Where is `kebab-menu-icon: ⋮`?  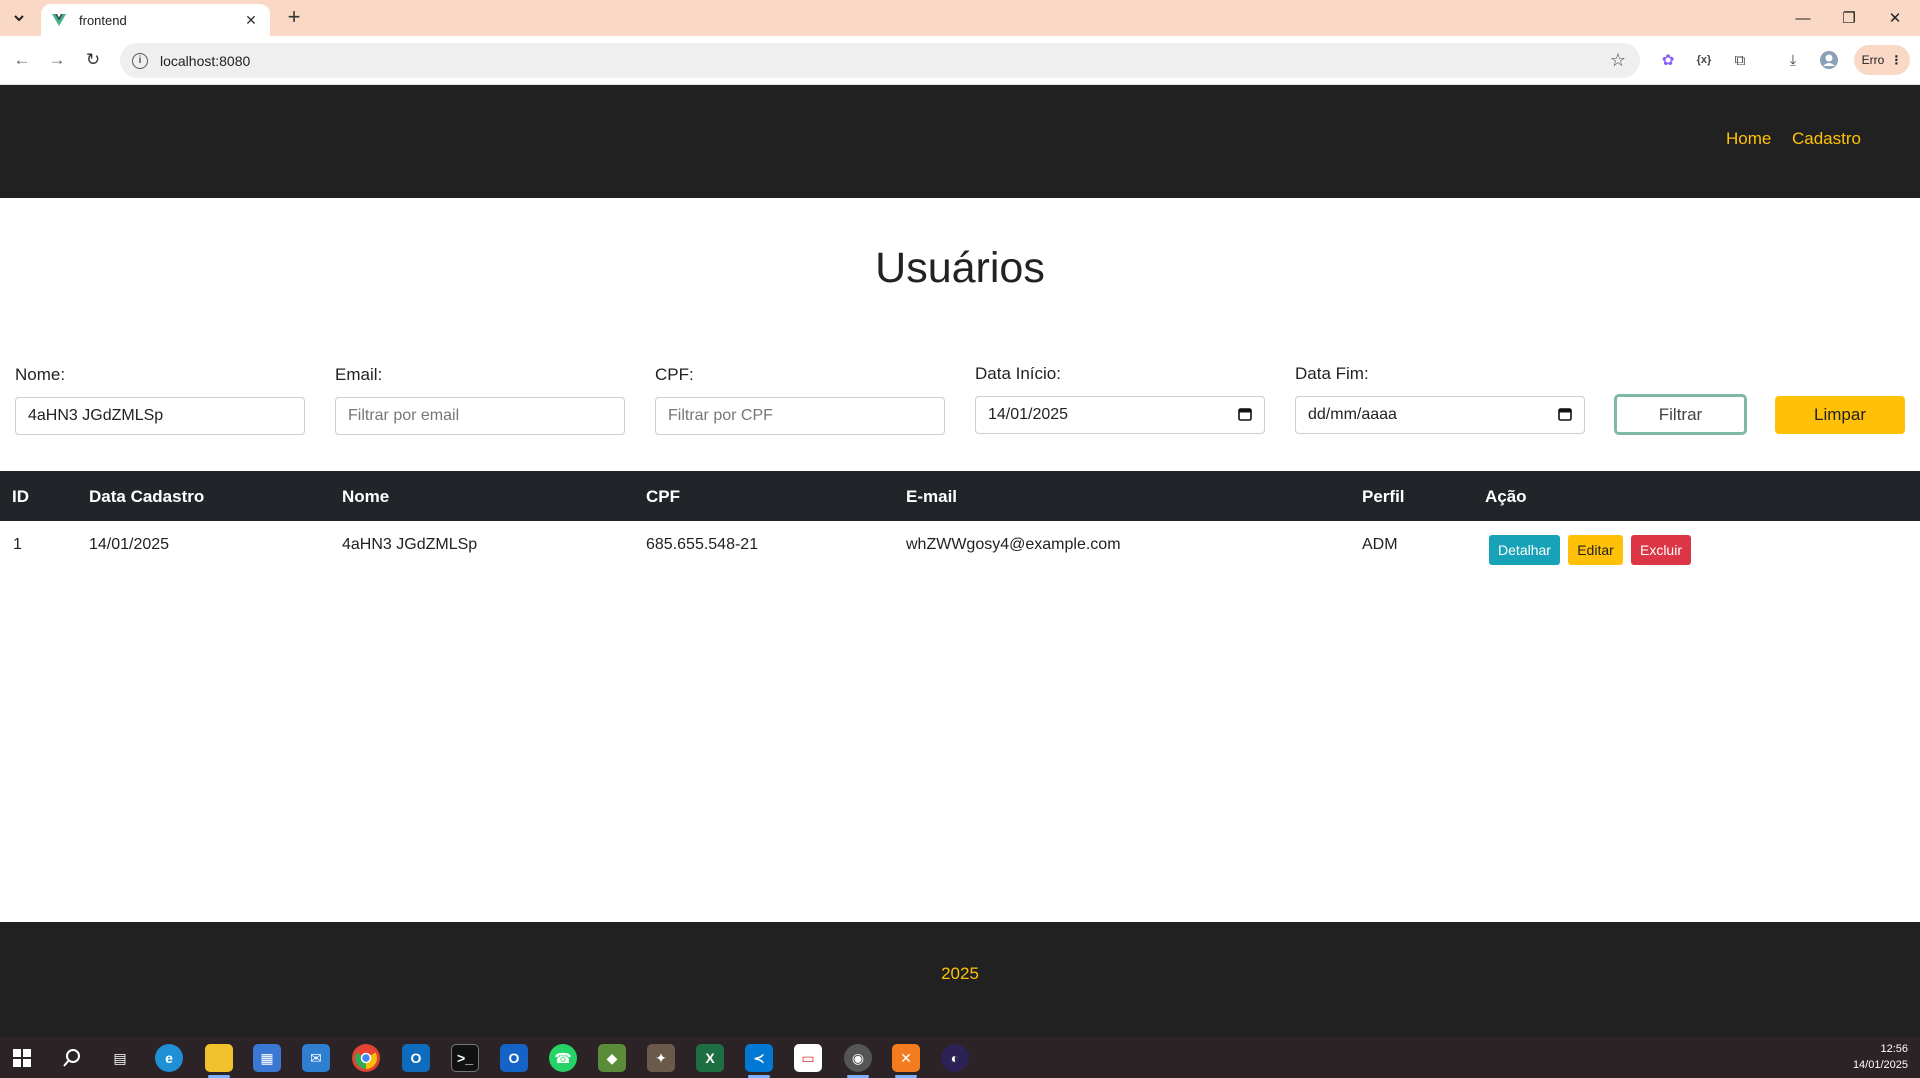
kebab-menu-icon: ⋮ is located at coordinates (1896, 60).